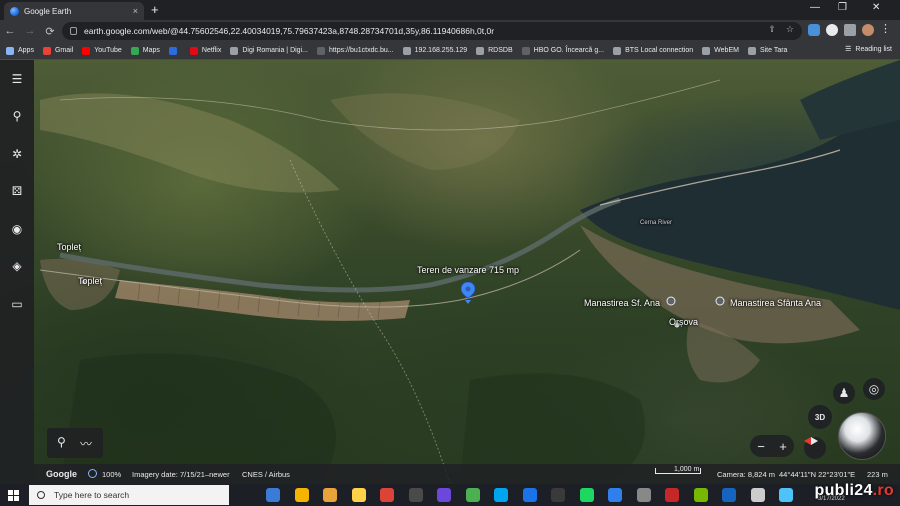 The image size is (900, 506). I want to click on back-button: ←, so click(10, 31).